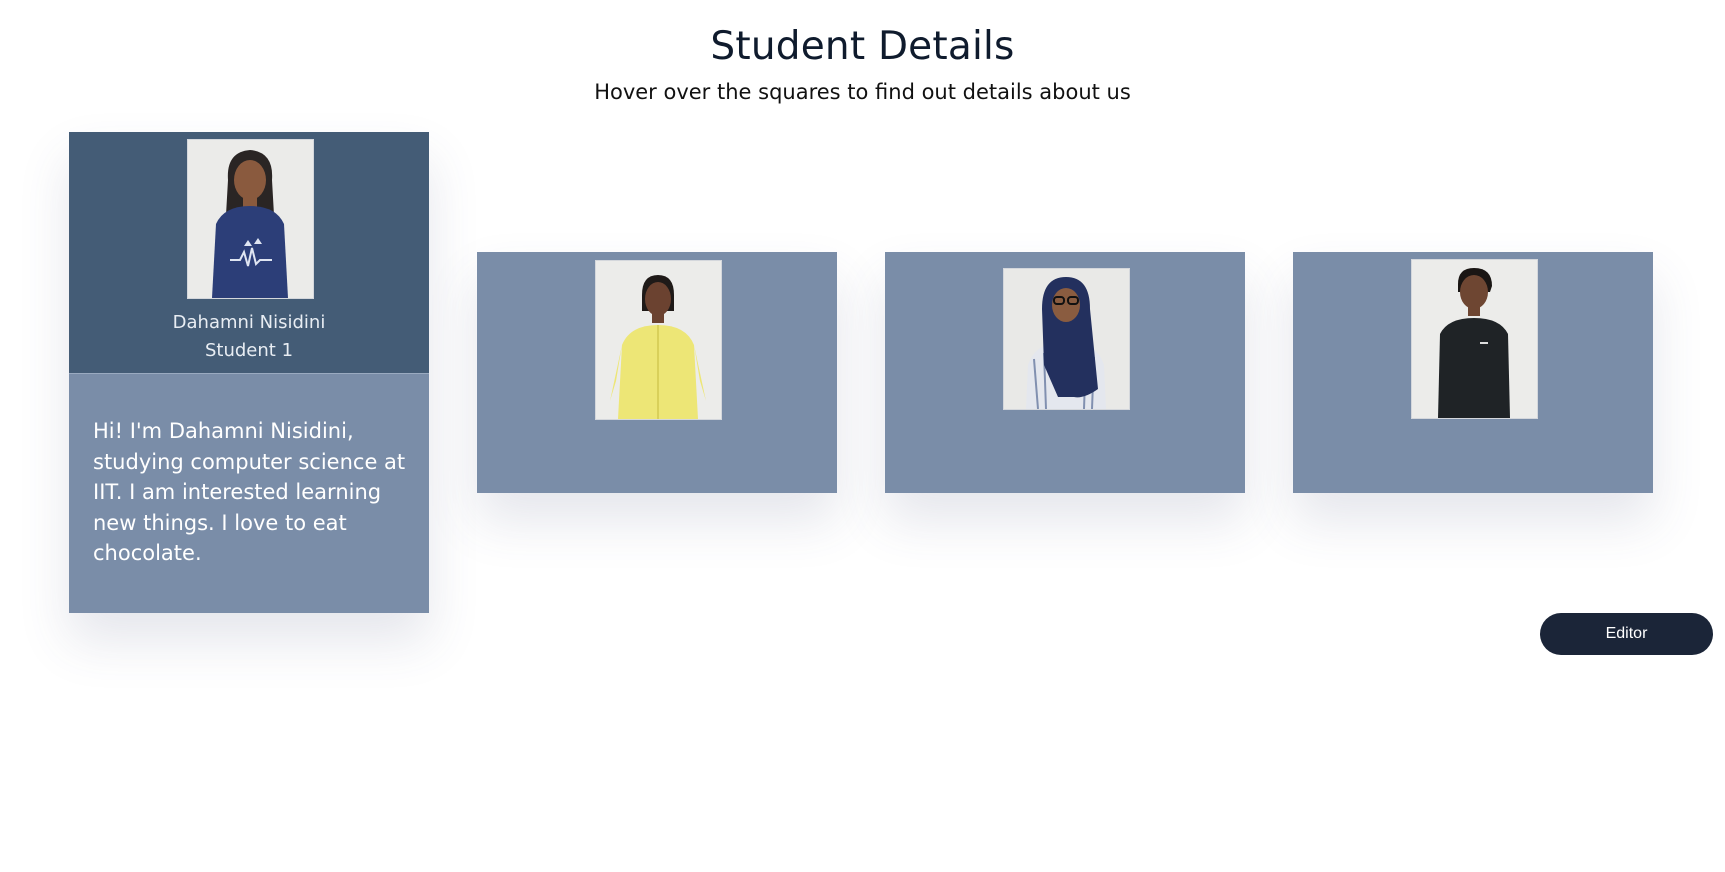 The image size is (1725, 872). Describe the element at coordinates (1626, 634) in the screenshot. I see `editor-button: Editor` at that location.